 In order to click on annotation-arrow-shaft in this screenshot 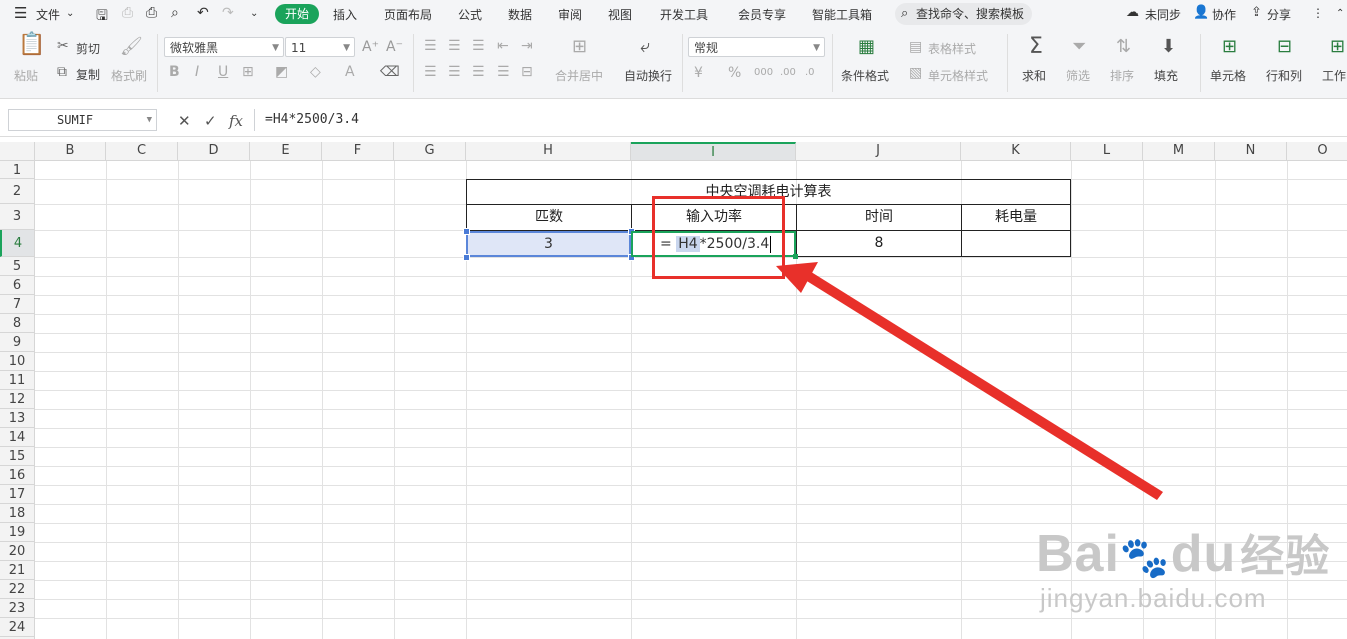, I will do `click(982, 385)`.